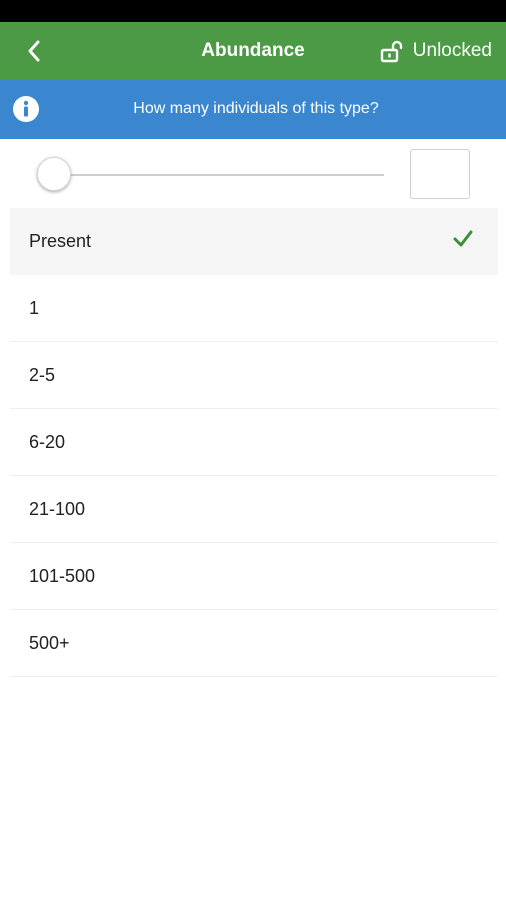  What do you see at coordinates (60, 241) in the screenshot?
I see `option-label: Present` at bounding box center [60, 241].